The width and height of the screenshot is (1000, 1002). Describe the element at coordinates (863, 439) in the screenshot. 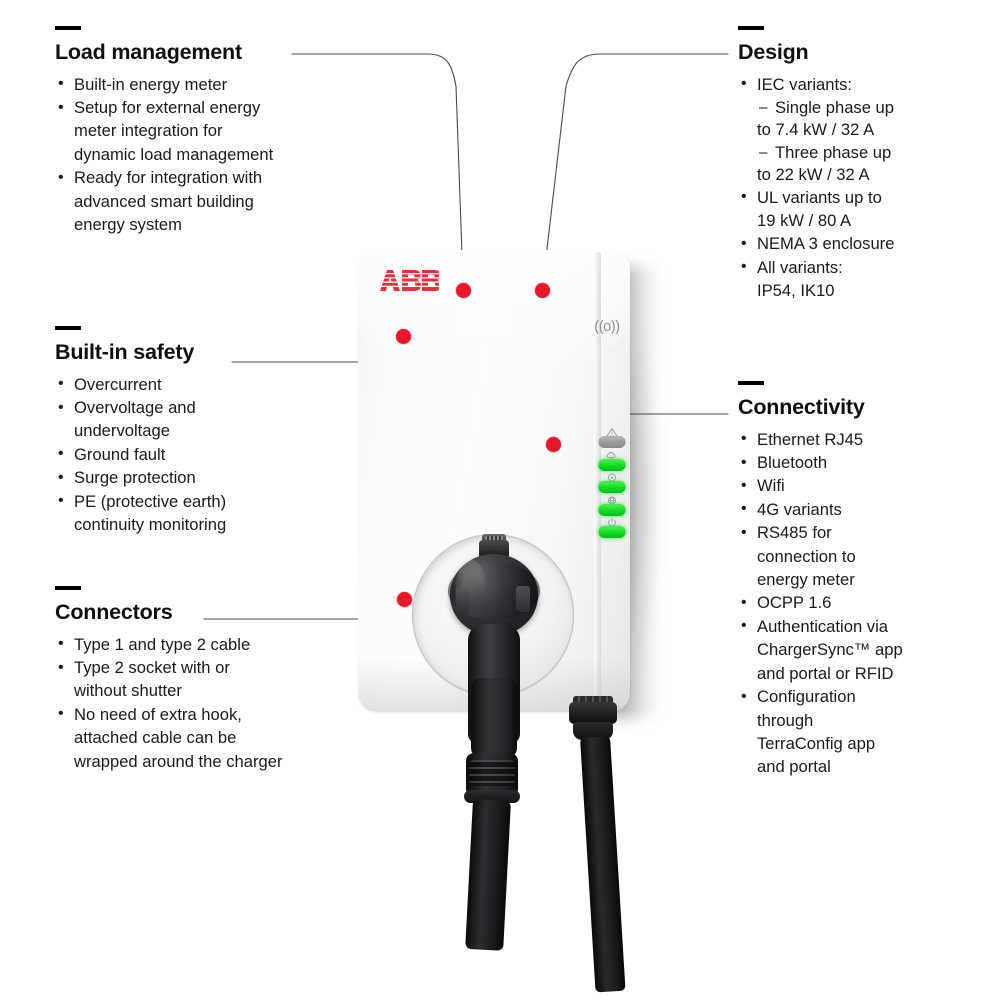

I see `callout-list-item: Ethernet RJ45` at that location.